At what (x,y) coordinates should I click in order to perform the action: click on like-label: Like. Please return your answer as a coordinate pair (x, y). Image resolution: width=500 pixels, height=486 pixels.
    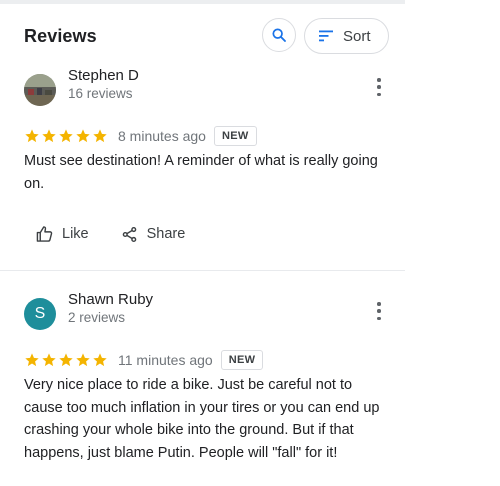
    Looking at the image, I should click on (75, 234).